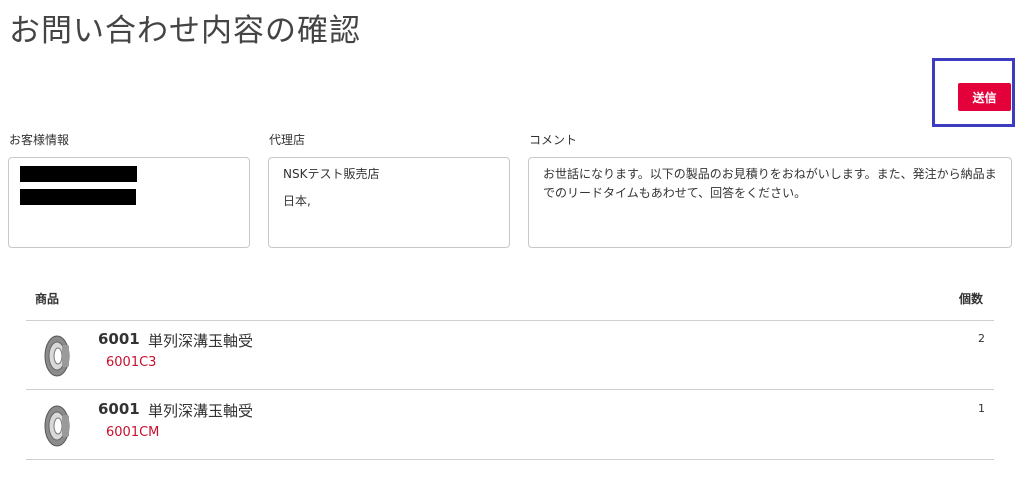 The image size is (1018, 502). I want to click on table-row: 6001 単列深溝玉軸受 6001CM 1, so click(510, 425).